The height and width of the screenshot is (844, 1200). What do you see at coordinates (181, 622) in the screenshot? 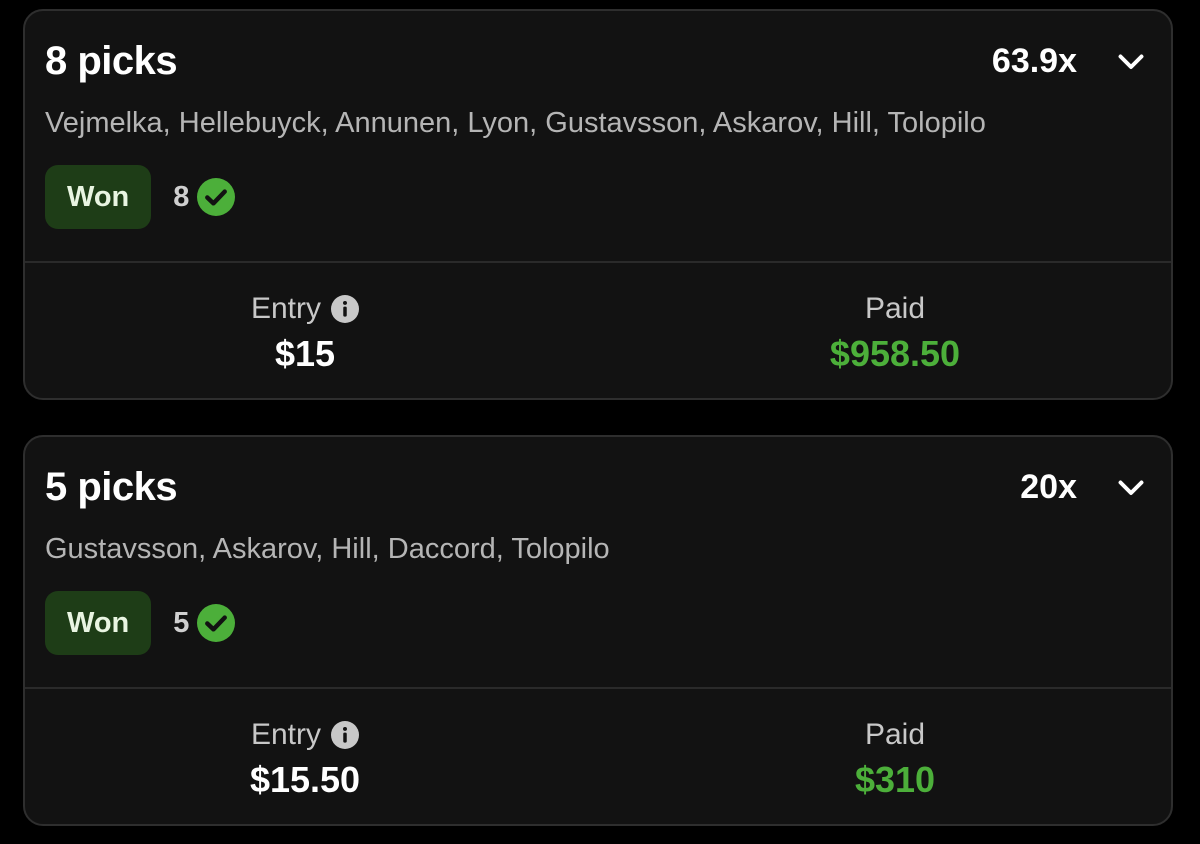
I see `hits-count: 5` at bounding box center [181, 622].